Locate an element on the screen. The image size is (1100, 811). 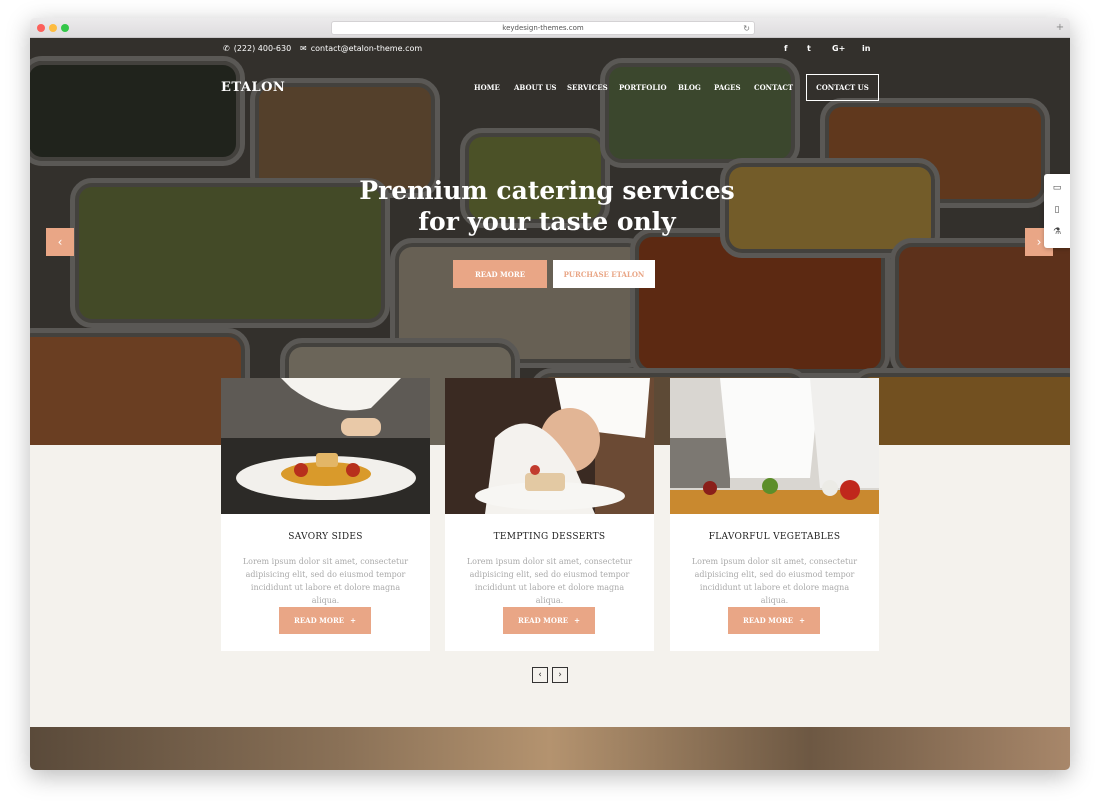
email-address: contact@etalon-theme.com is located at coordinates (366, 48).